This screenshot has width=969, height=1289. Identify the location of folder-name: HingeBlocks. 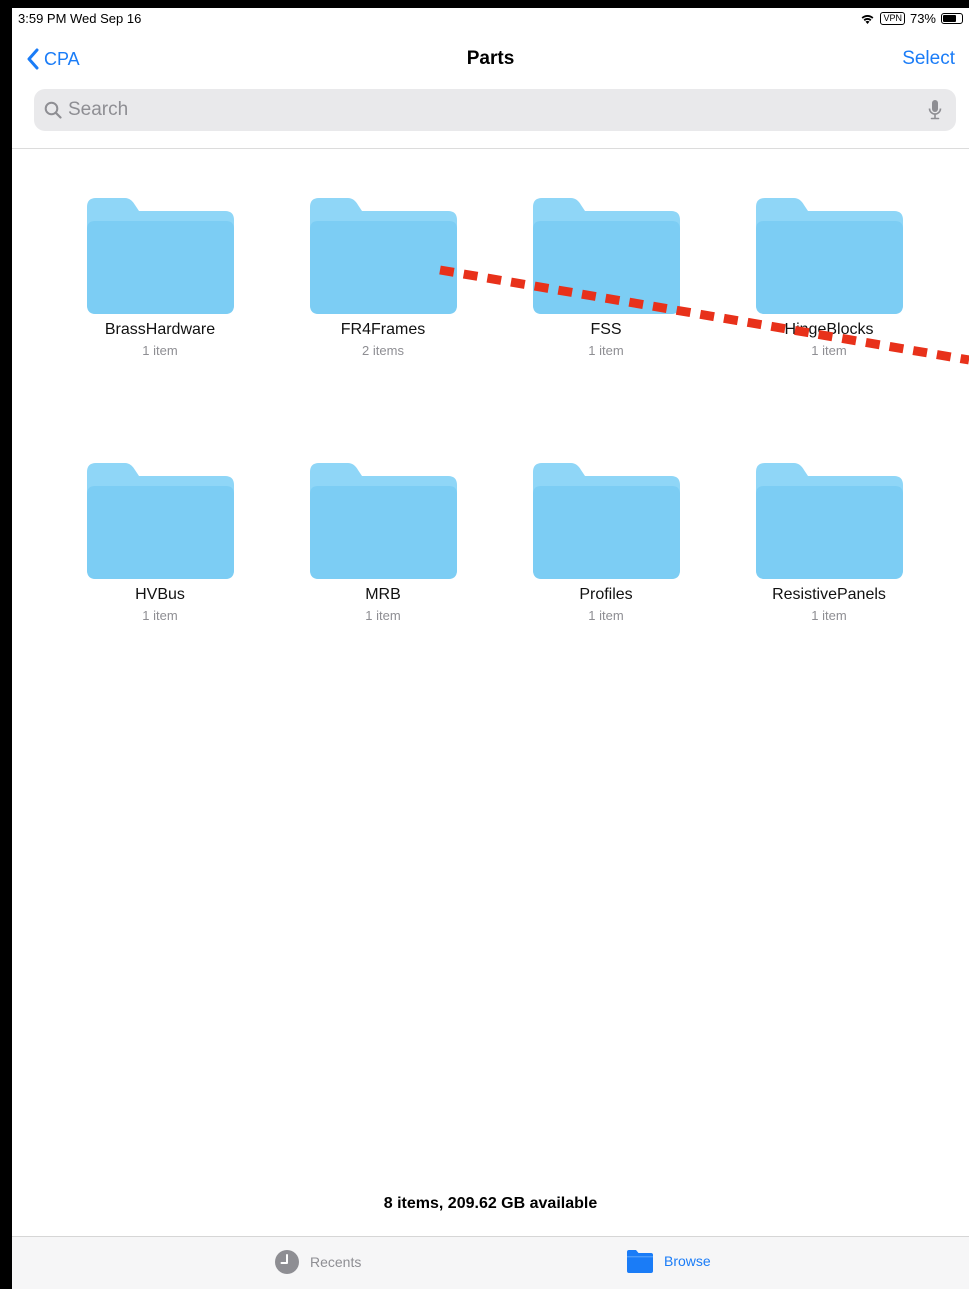
(829, 329).